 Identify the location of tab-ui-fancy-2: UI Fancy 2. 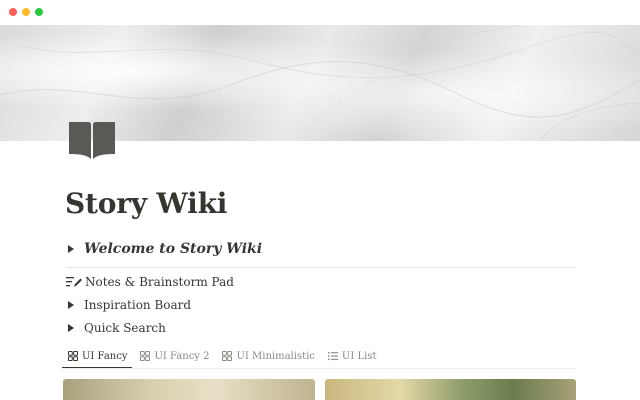
(174, 356).